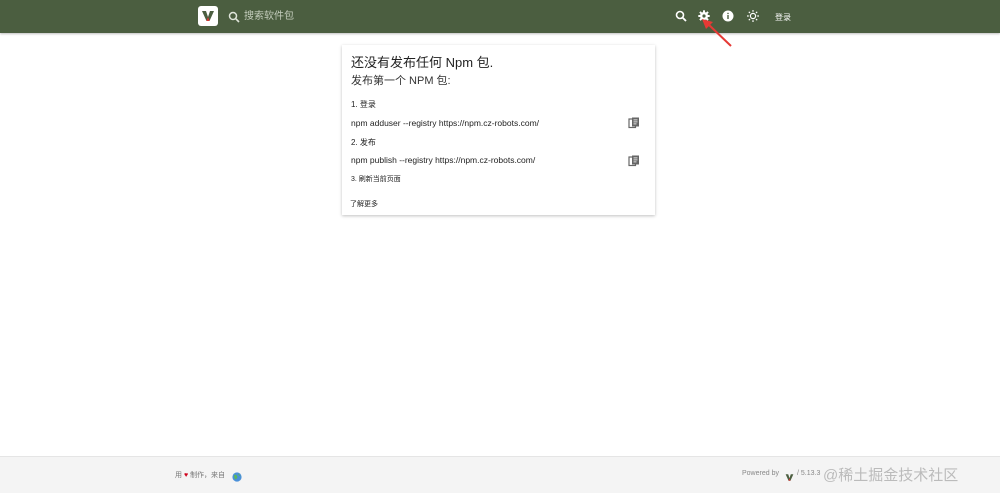  Describe the element at coordinates (783, 17) in the screenshot. I see `login-button: 登录` at that location.